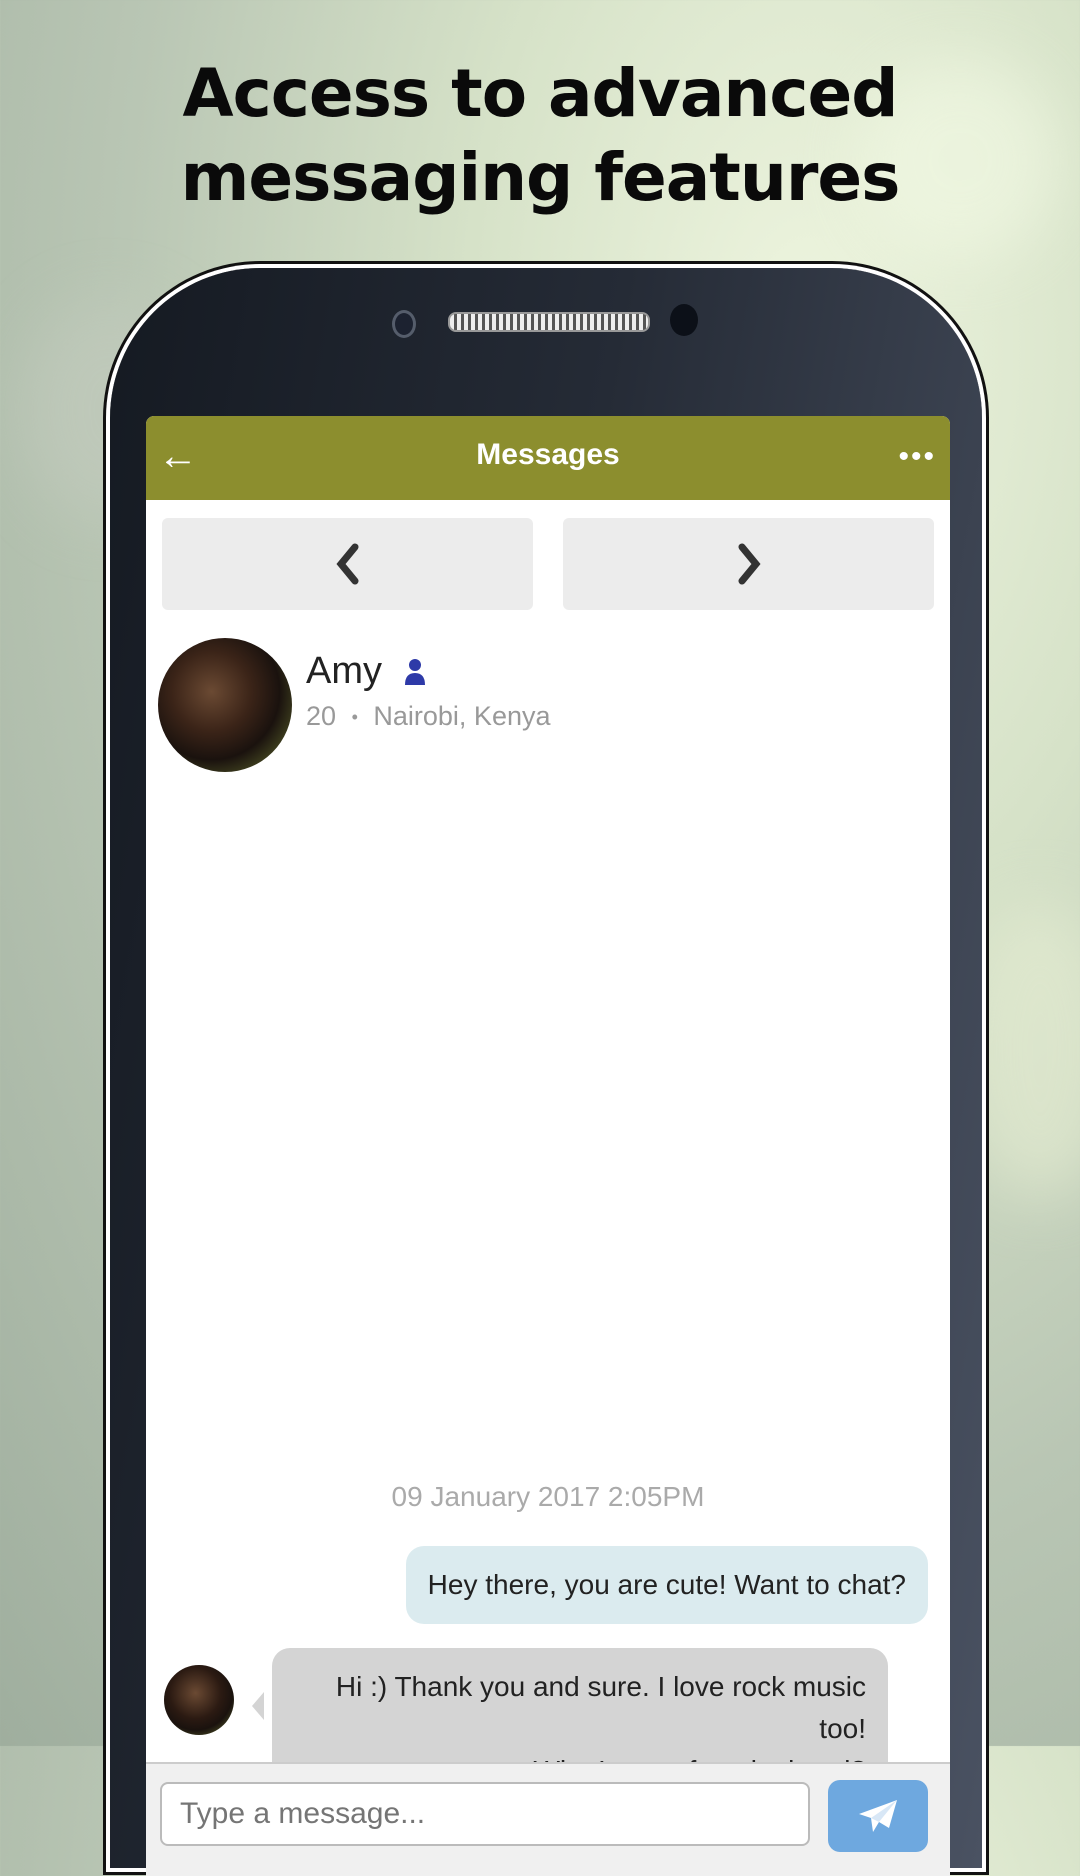 Image resolution: width=1080 pixels, height=1876 pixels. What do you see at coordinates (540, 93) in the screenshot?
I see `headline-line-1: Access to advanced` at bounding box center [540, 93].